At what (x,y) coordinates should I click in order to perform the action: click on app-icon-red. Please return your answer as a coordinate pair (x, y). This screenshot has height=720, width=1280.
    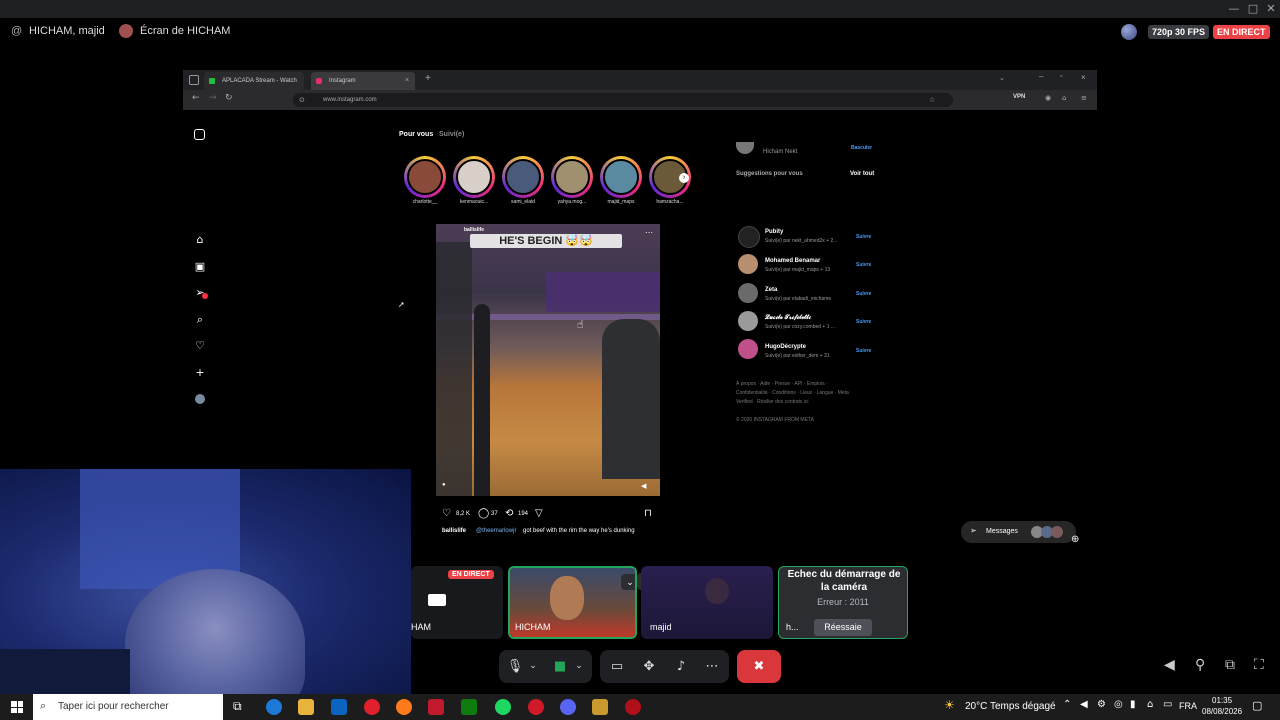
    Looking at the image, I should click on (436, 707).